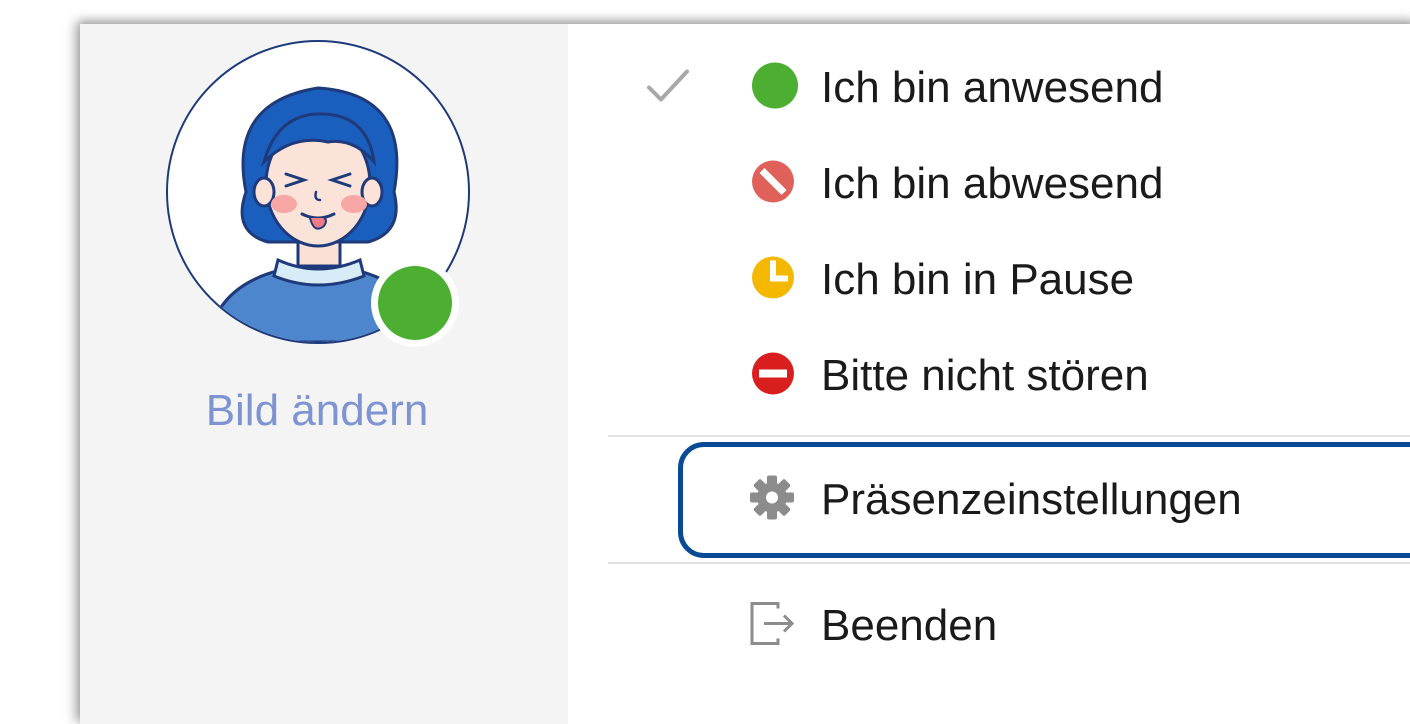 The image size is (1410, 724). I want to click on status-item-break: Ich bin in Pause, so click(989, 280).